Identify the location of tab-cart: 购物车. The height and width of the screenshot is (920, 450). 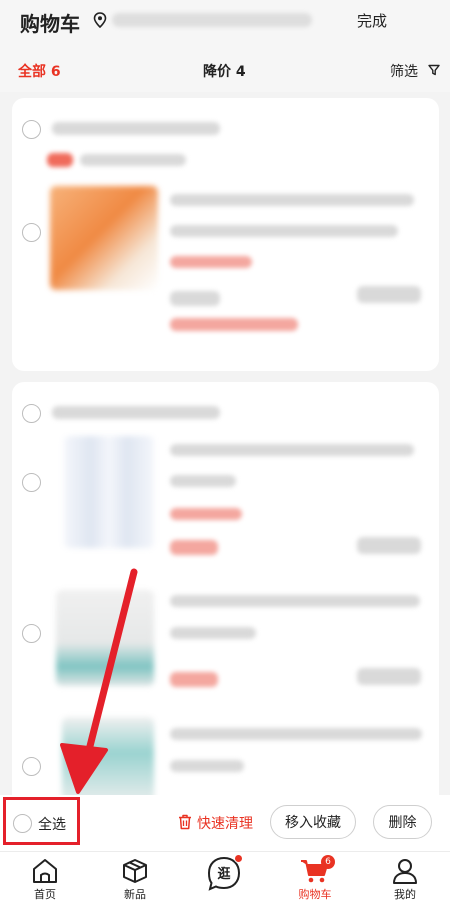
(315, 885).